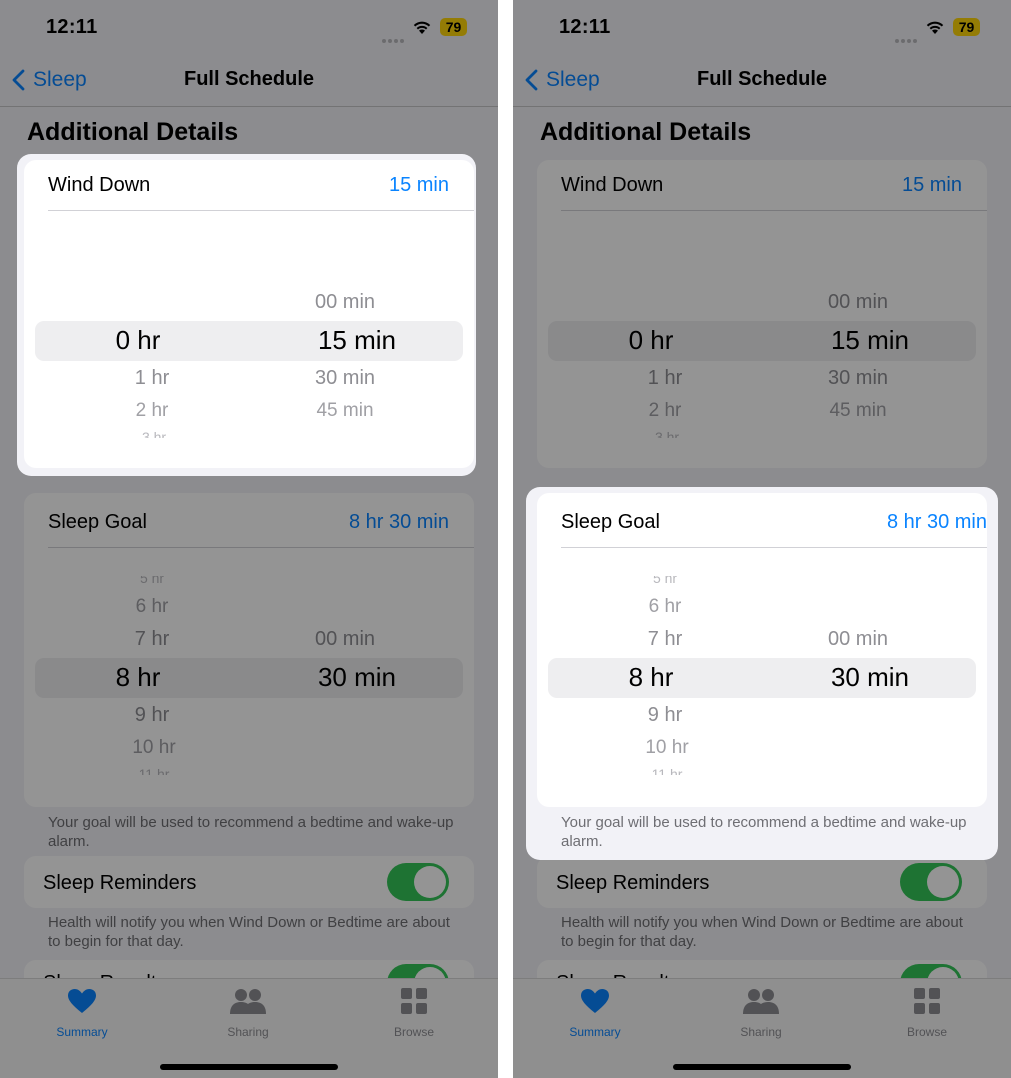 Image resolution: width=1011 pixels, height=1078 pixels. Describe the element at coordinates (665, 580) in the screenshot. I see `picker-hour-option: 5 hr` at that location.